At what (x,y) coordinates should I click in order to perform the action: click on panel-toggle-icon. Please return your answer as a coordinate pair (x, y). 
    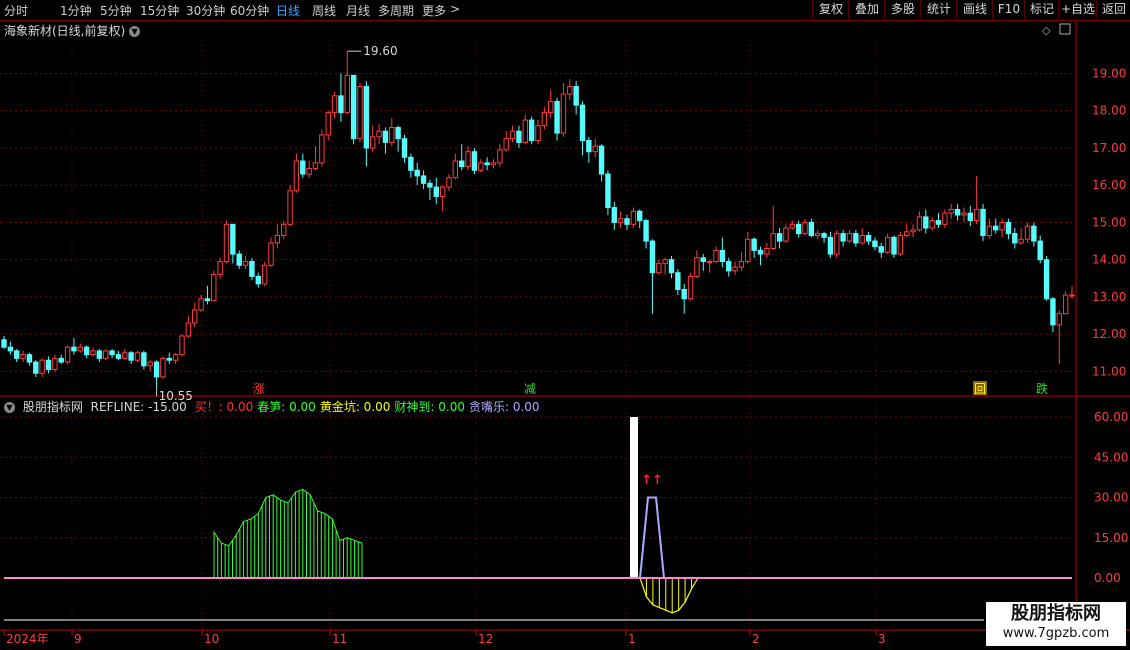
    Looking at the image, I should click on (1065, 29).